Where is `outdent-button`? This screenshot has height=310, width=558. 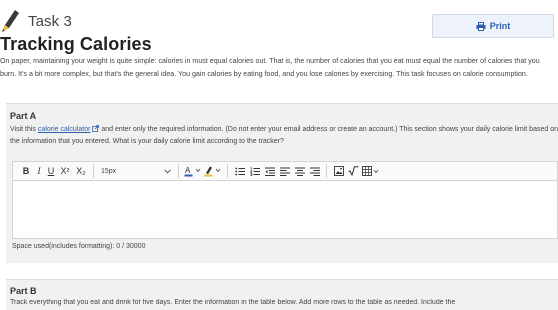
outdent-button is located at coordinates (269, 171).